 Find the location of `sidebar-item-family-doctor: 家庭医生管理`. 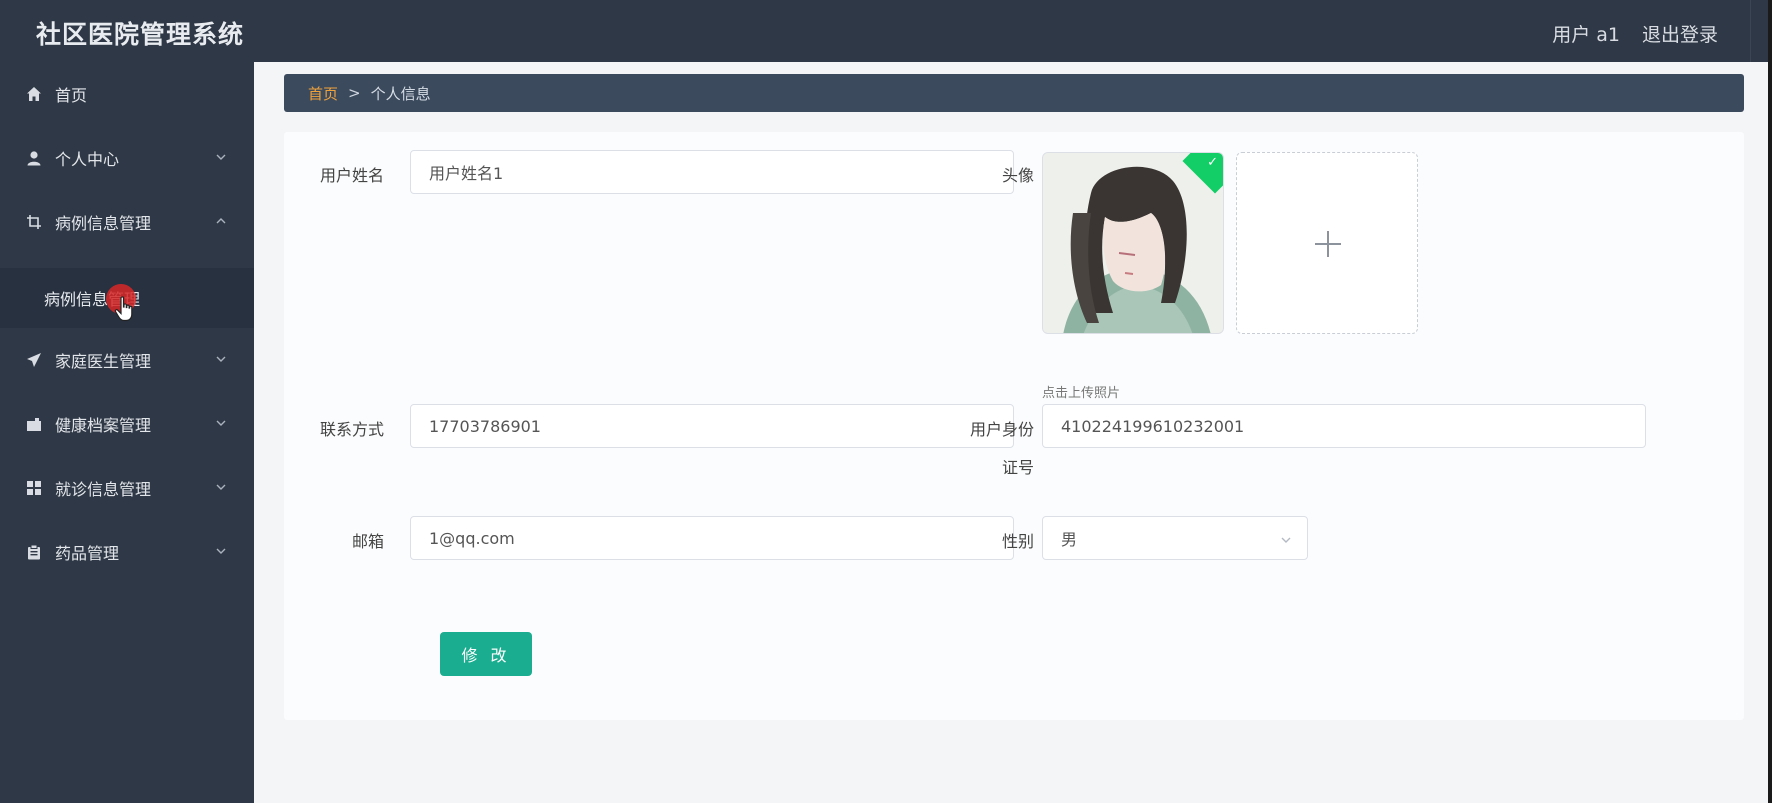

sidebar-item-family-doctor: 家庭医生管理 is located at coordinates (127, 360).